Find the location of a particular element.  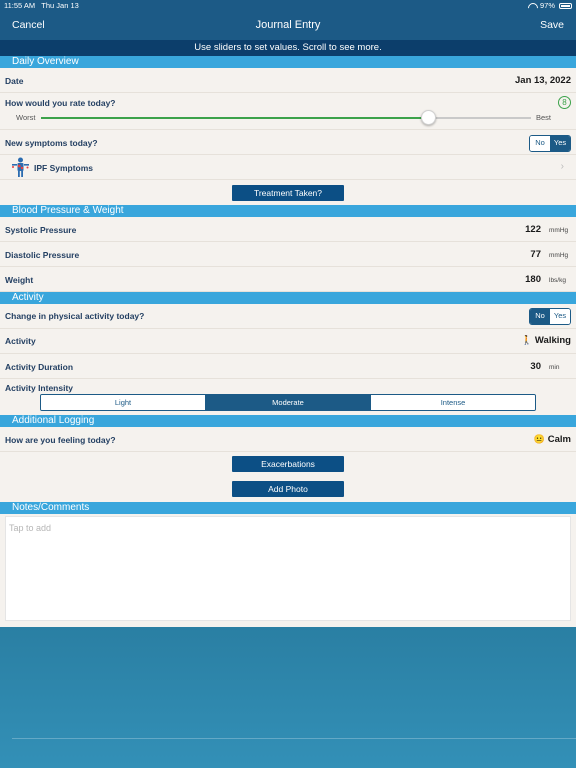

systolic-label: Systolic Pressure is located at coordinates (41, 230).